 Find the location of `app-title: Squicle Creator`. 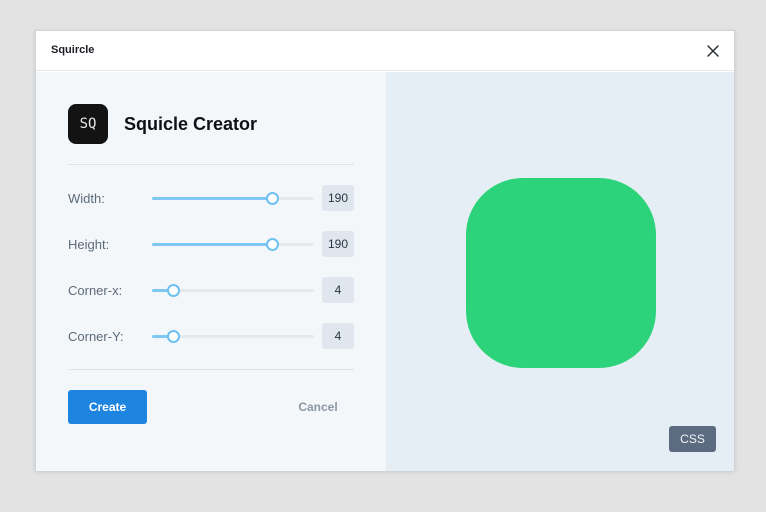

app-title: Squicle Creator is located at coordinates (191, 124).